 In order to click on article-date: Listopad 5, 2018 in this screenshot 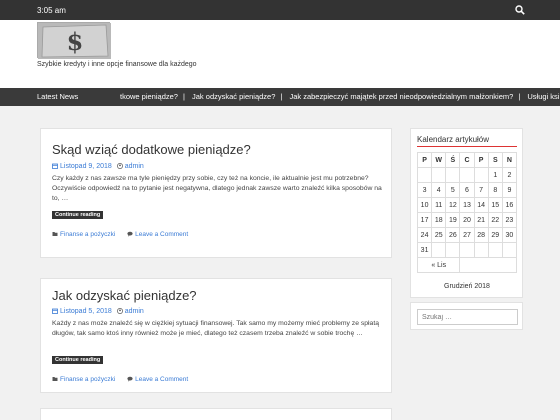, I will do `click(86, 311)`.